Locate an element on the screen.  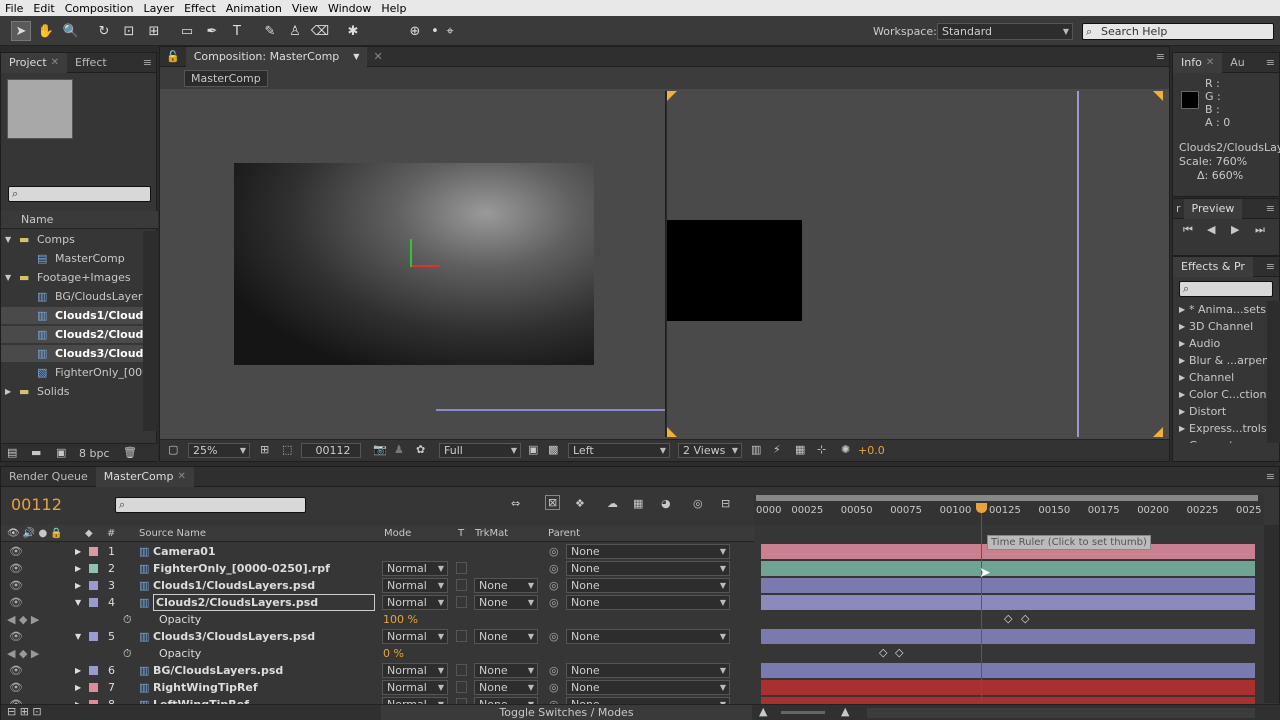
rotate-tool-icon: ↻ is located at coordinates (104, 31).